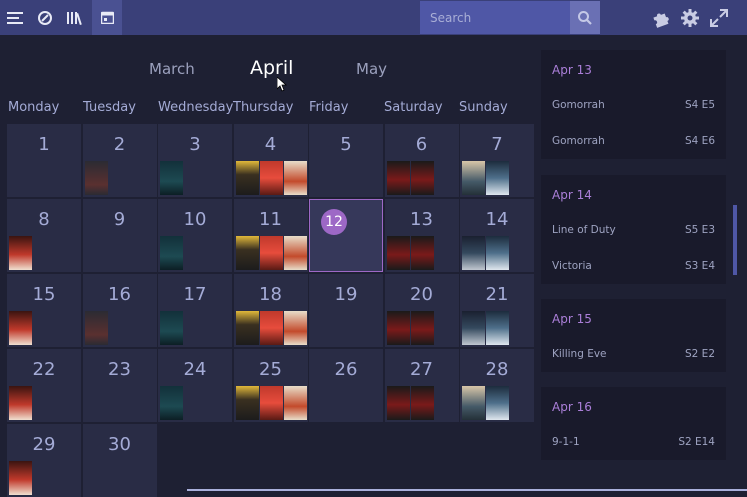 The width and height of the screenshot is (747, 497). I want to click on search-button, so click(585, 17).